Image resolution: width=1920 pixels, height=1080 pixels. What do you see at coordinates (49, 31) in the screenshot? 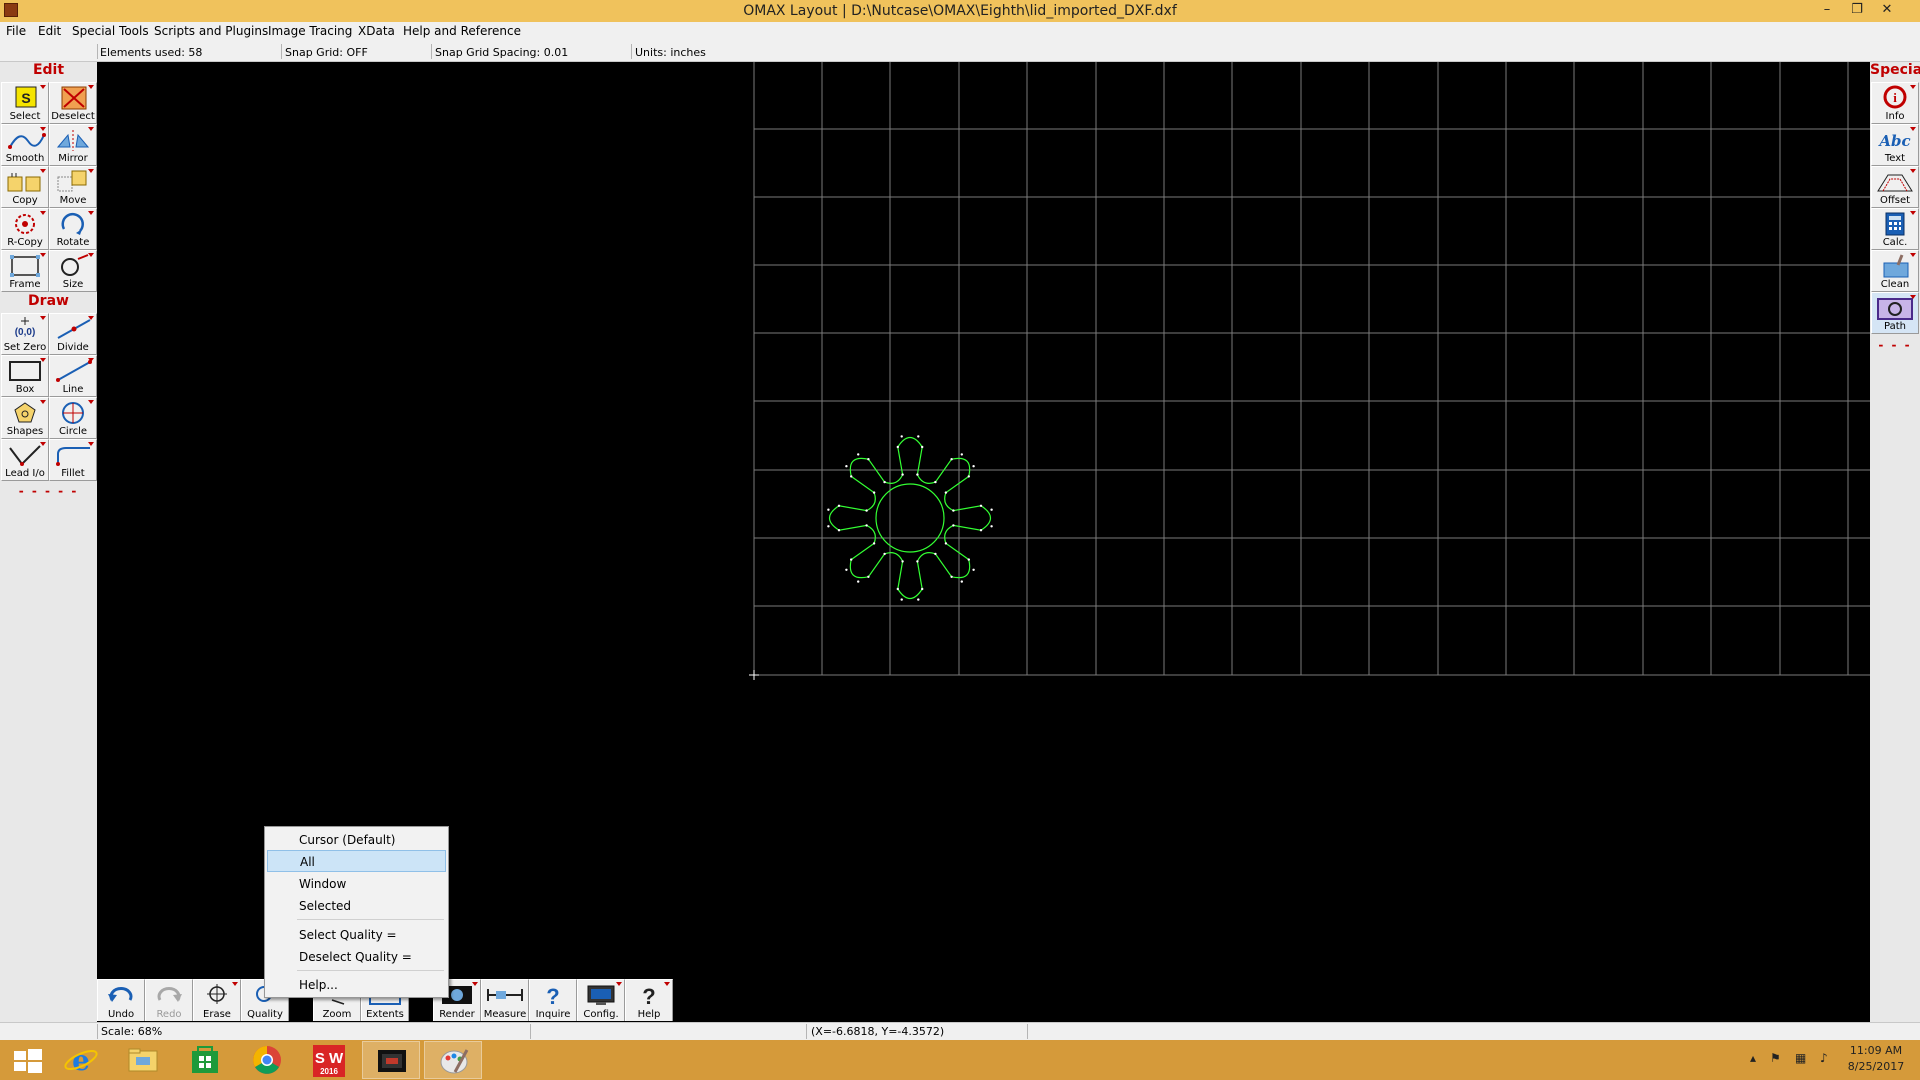
I see `menu-edit: Edit` at bounding box center [49, 31].